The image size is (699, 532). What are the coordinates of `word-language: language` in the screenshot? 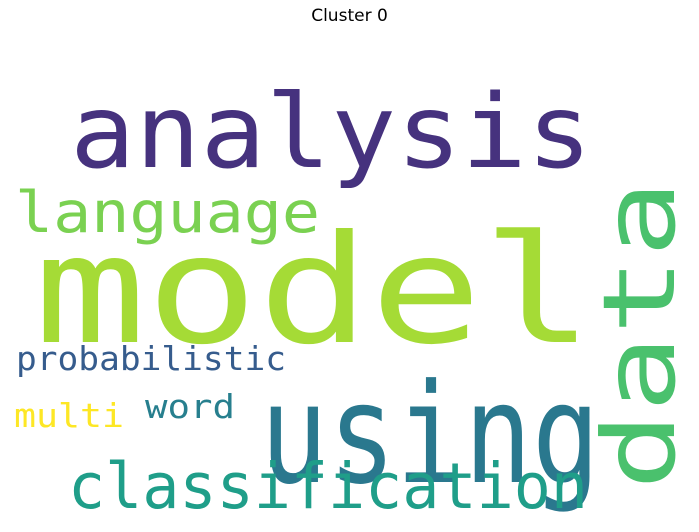 It's located at (167, 213).